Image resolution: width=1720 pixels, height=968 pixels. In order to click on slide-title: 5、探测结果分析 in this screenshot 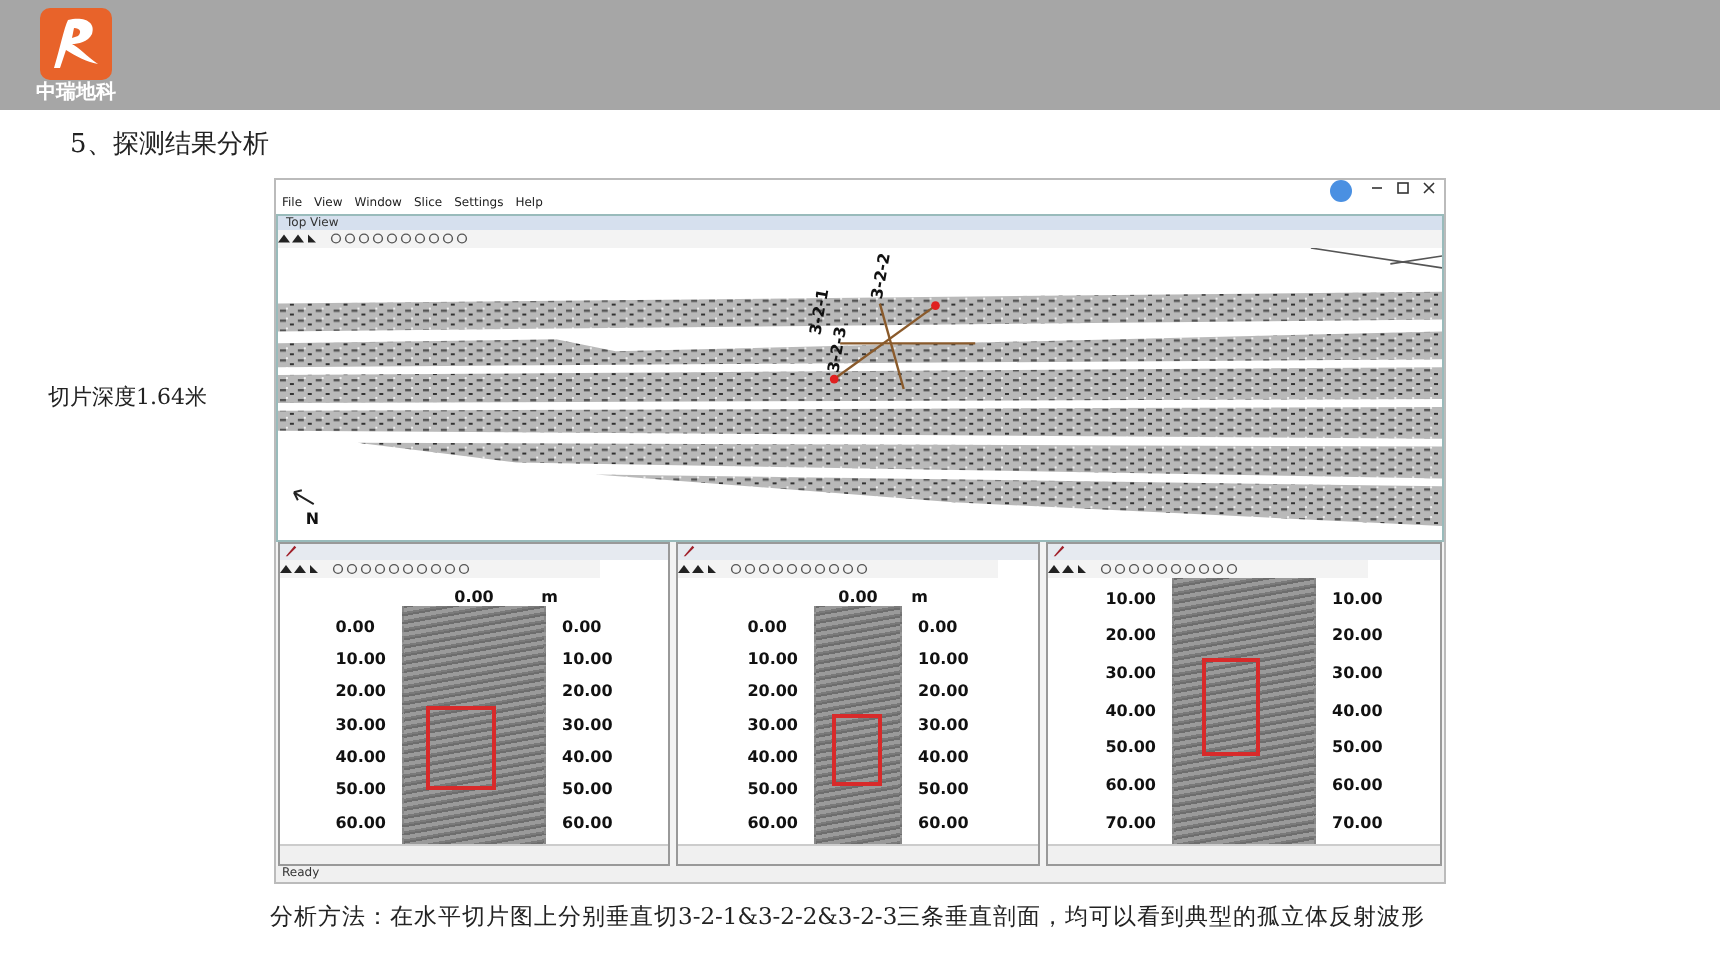, I will do `click(169, 146)`.